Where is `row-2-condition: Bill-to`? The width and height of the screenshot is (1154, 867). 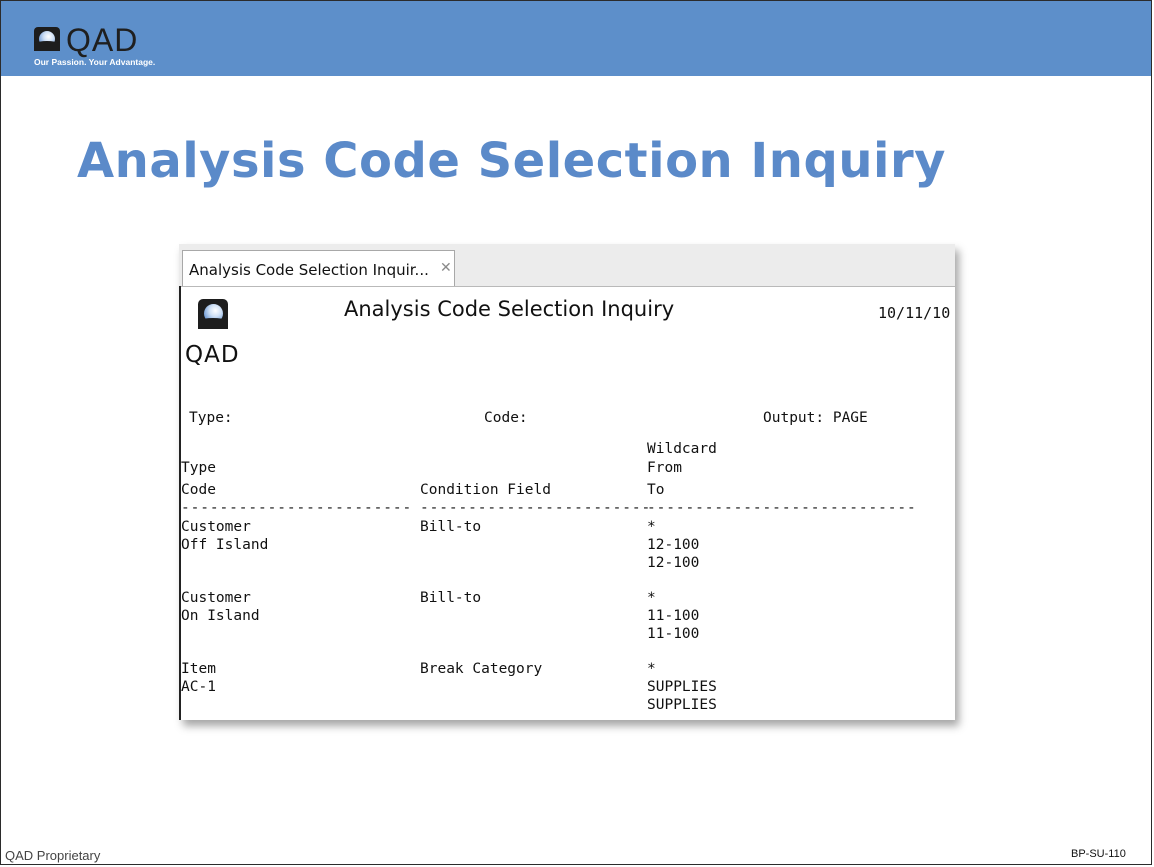 row-2-condition: Bill-to is located at coordinates (451, 598).